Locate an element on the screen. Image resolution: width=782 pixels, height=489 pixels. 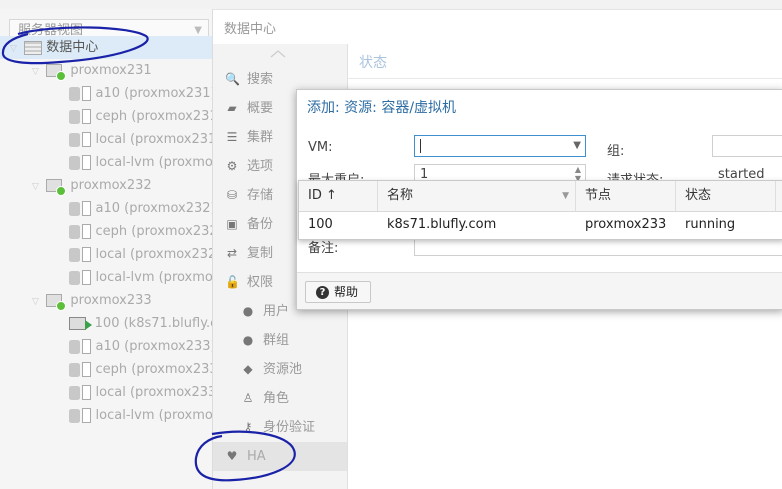
tree-label: a10 (proxmox231) is located at coordinates (154, 93).